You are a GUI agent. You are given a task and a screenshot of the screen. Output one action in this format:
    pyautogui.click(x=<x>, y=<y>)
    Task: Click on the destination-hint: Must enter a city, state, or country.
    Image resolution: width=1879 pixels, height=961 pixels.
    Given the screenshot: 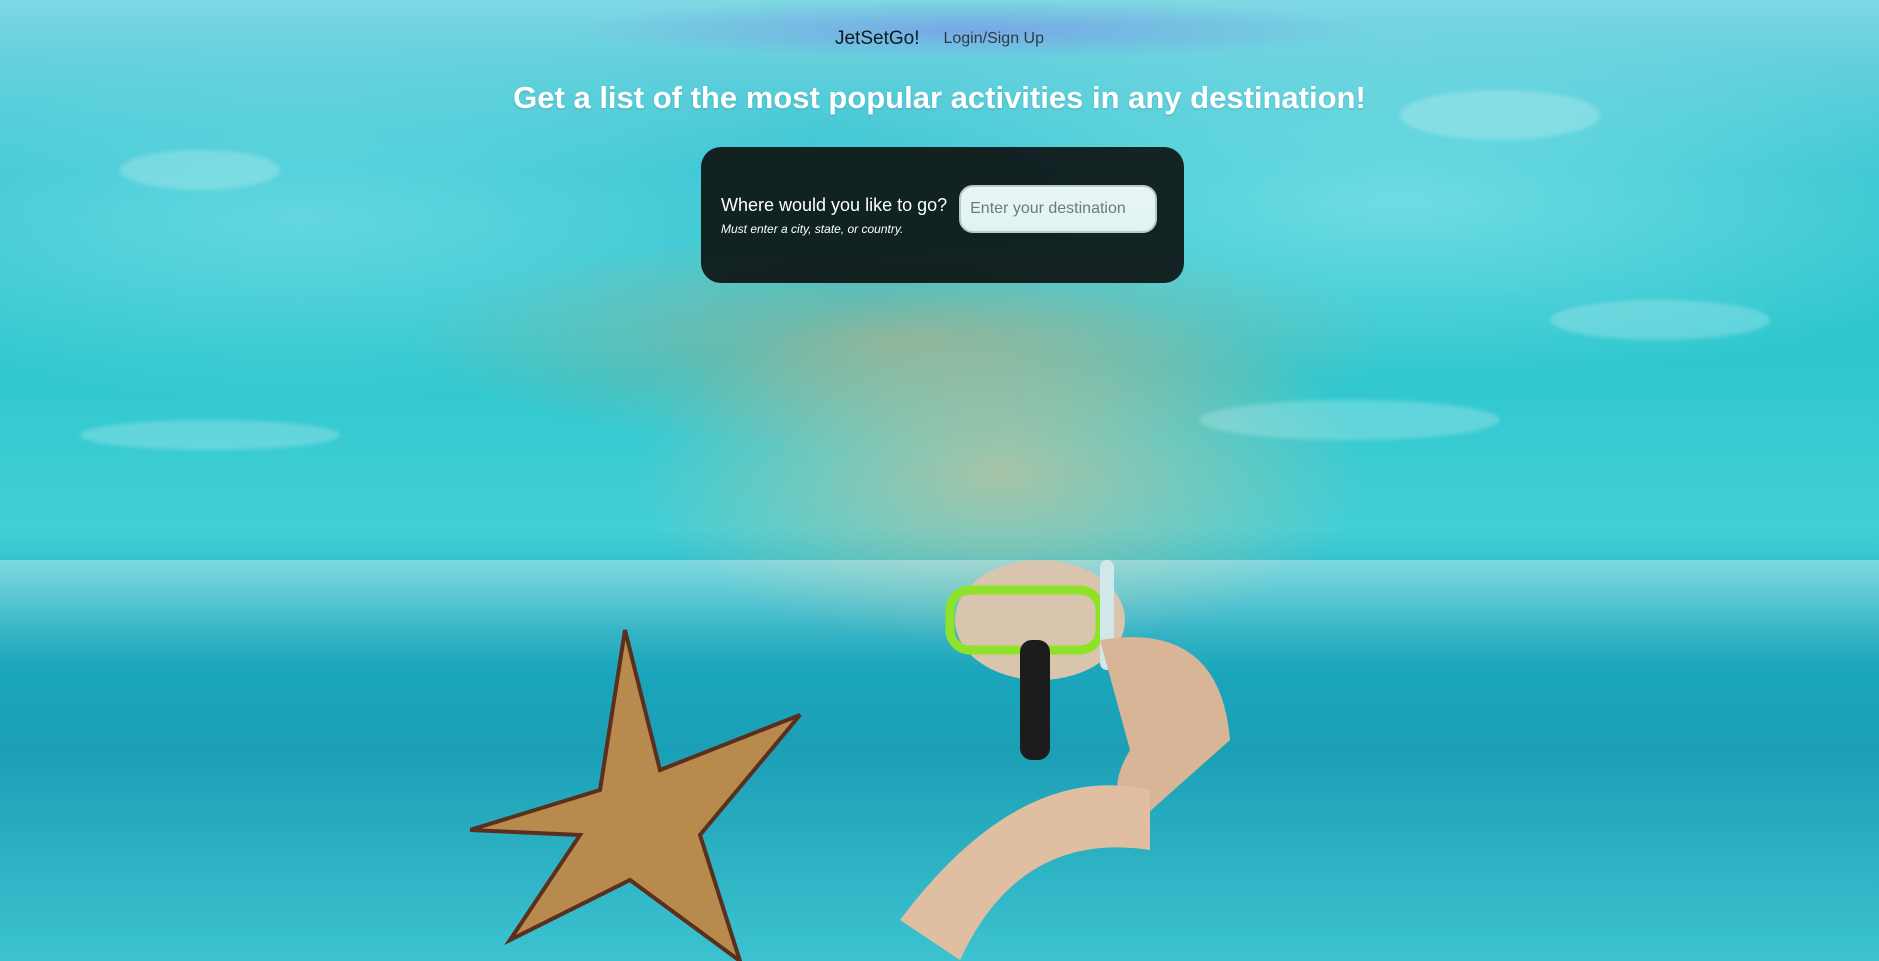 What is the action you would take?
    pyautogui.click(x=812, y=228)
    